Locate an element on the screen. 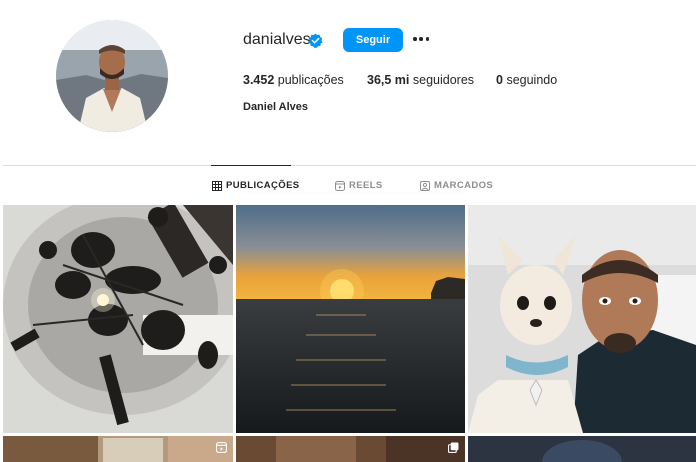 The height and width of the screenshot is (462, 696). carousel-indicator-icon is located at coordinates (453, 447).